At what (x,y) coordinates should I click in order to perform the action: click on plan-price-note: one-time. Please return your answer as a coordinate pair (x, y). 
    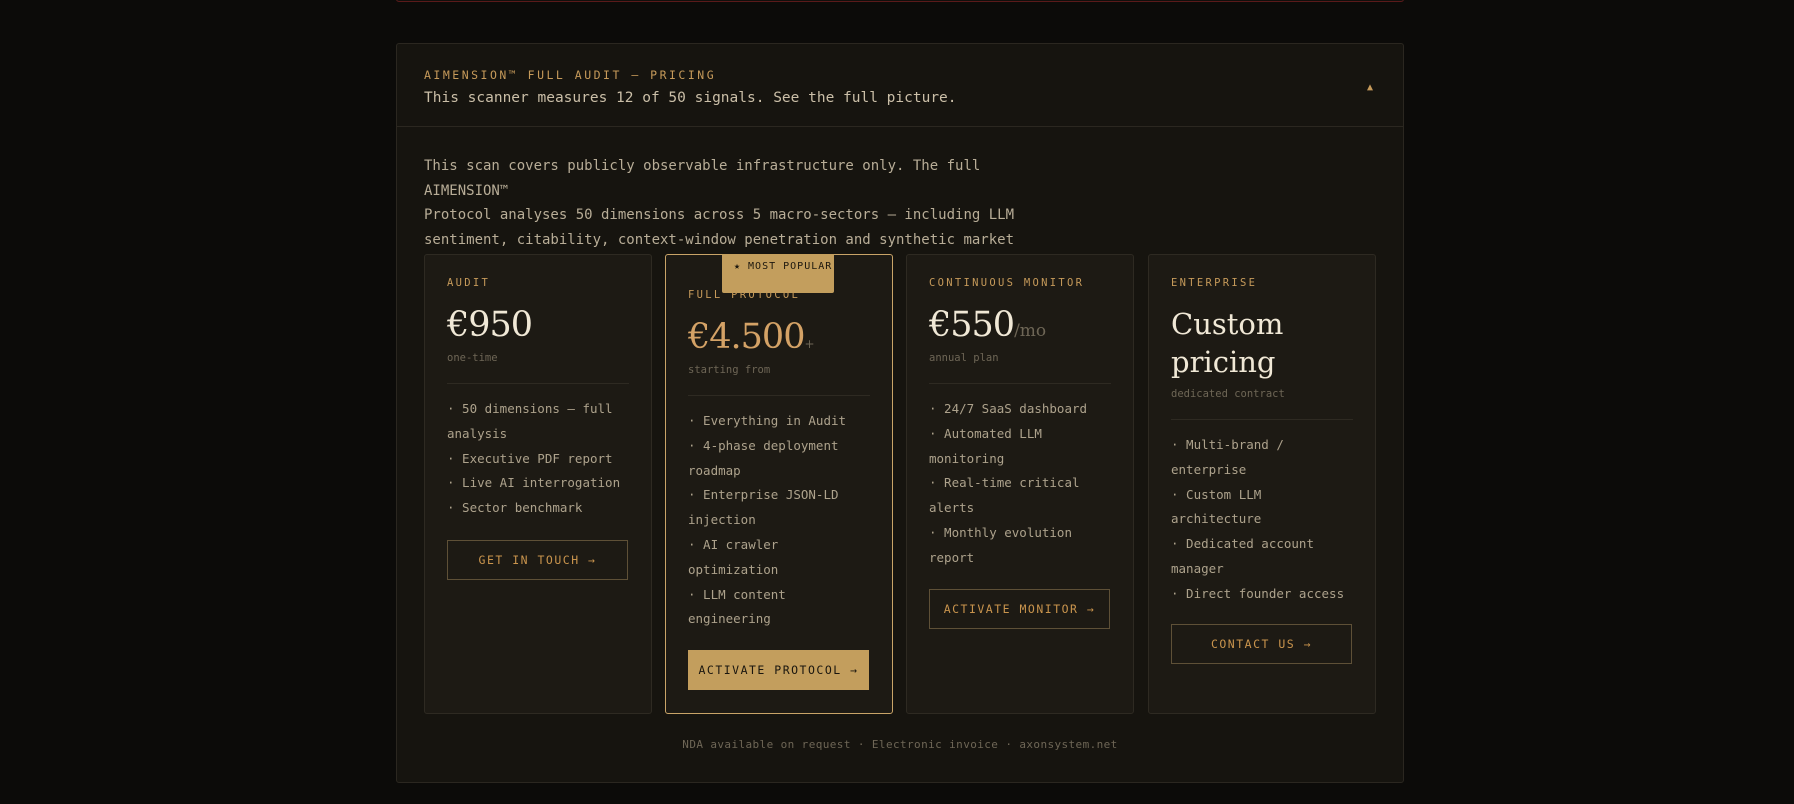
    Looking at the image, I should click on (472, 358).